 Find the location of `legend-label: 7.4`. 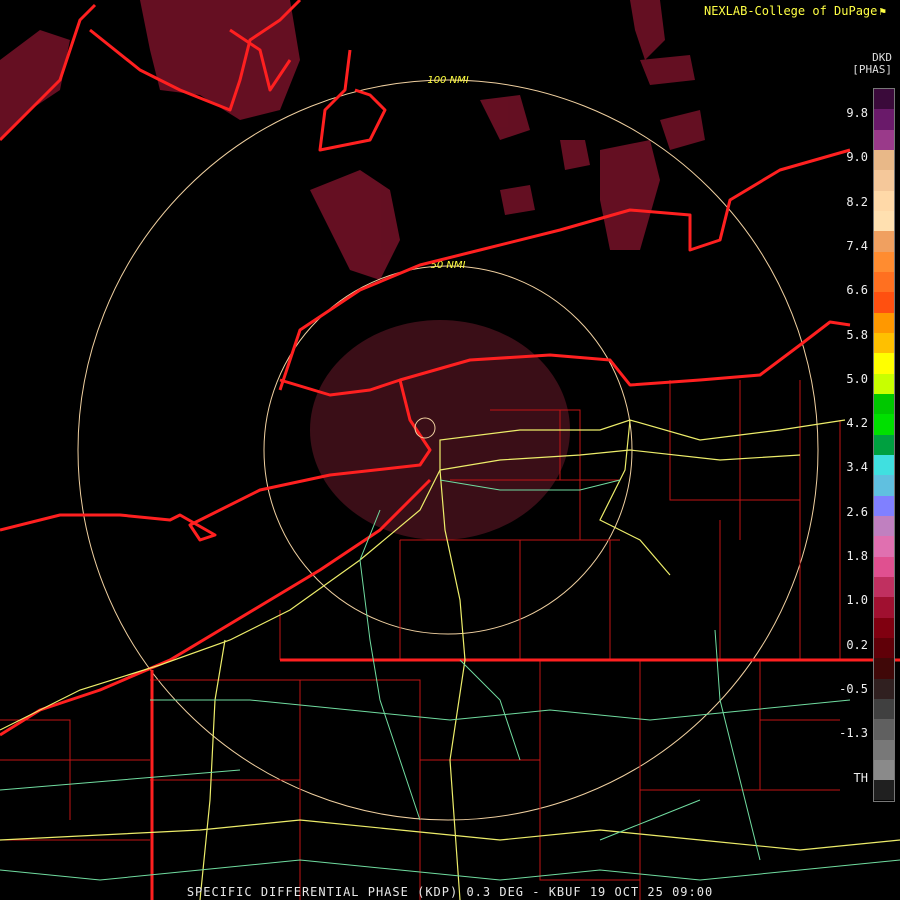

legend-label: 7.4 is located at coordinates (857, 245).